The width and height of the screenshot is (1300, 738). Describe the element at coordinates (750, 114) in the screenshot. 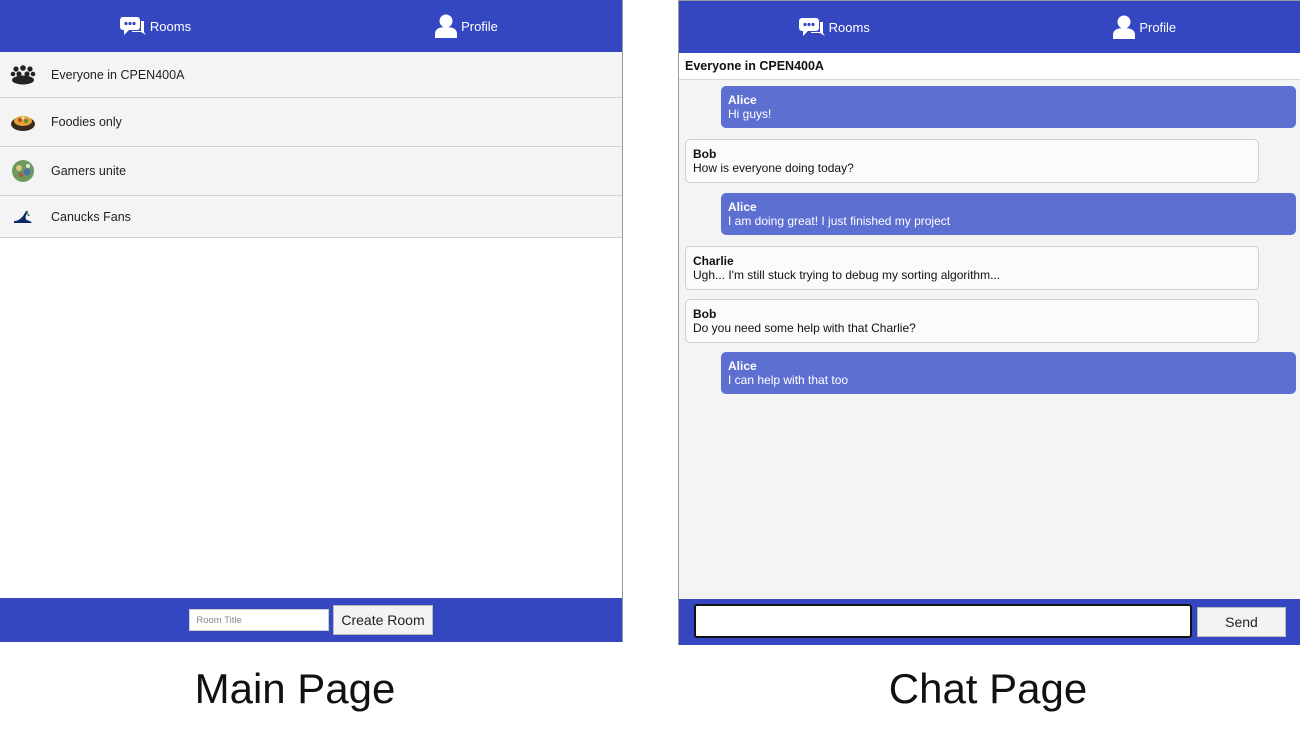

I see `message-text: Hi guys!` at that location.